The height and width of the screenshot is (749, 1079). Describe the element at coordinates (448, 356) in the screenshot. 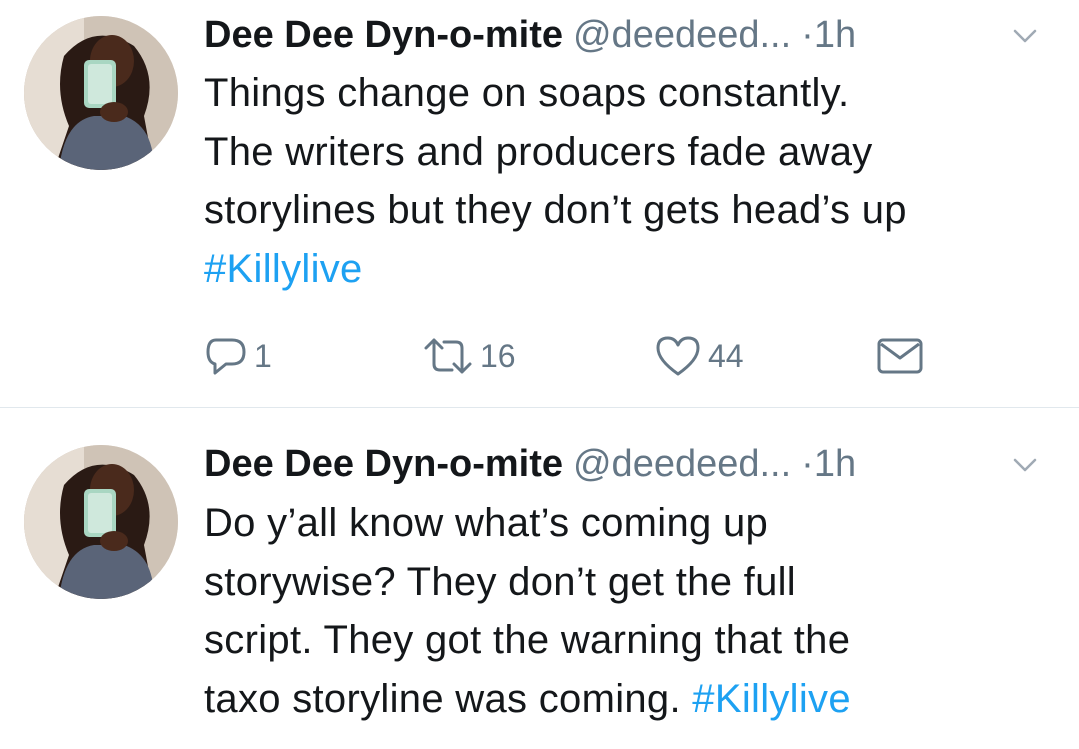

I see `retweet-icon` at that location.